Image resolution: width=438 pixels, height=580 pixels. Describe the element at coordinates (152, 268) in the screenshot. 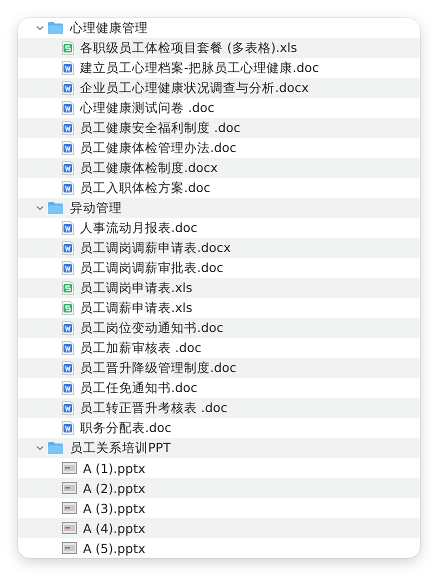

I see `file-name: 员工调岗调薪审批表.doc` at that location.